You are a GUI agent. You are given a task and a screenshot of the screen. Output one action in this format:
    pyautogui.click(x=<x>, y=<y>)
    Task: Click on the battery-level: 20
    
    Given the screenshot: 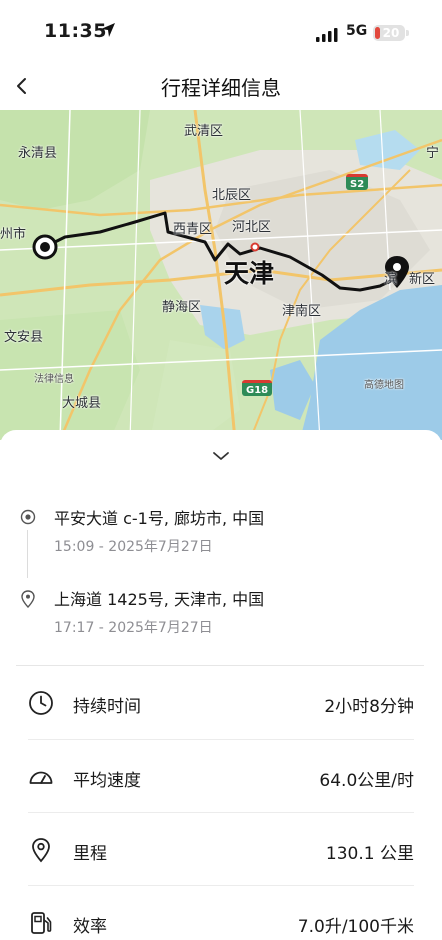 What is the action you would take?
    pyautogui.click(x=391, y=33)
    